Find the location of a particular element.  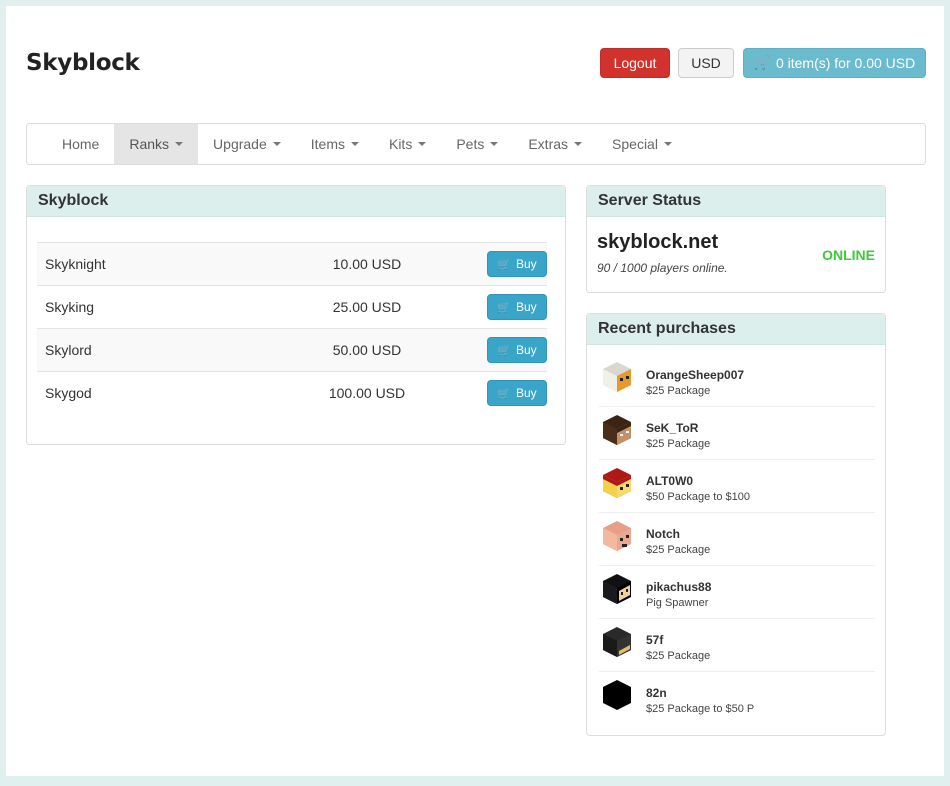

list-item: 57f $25 Package is located at coordinates (737, 645).